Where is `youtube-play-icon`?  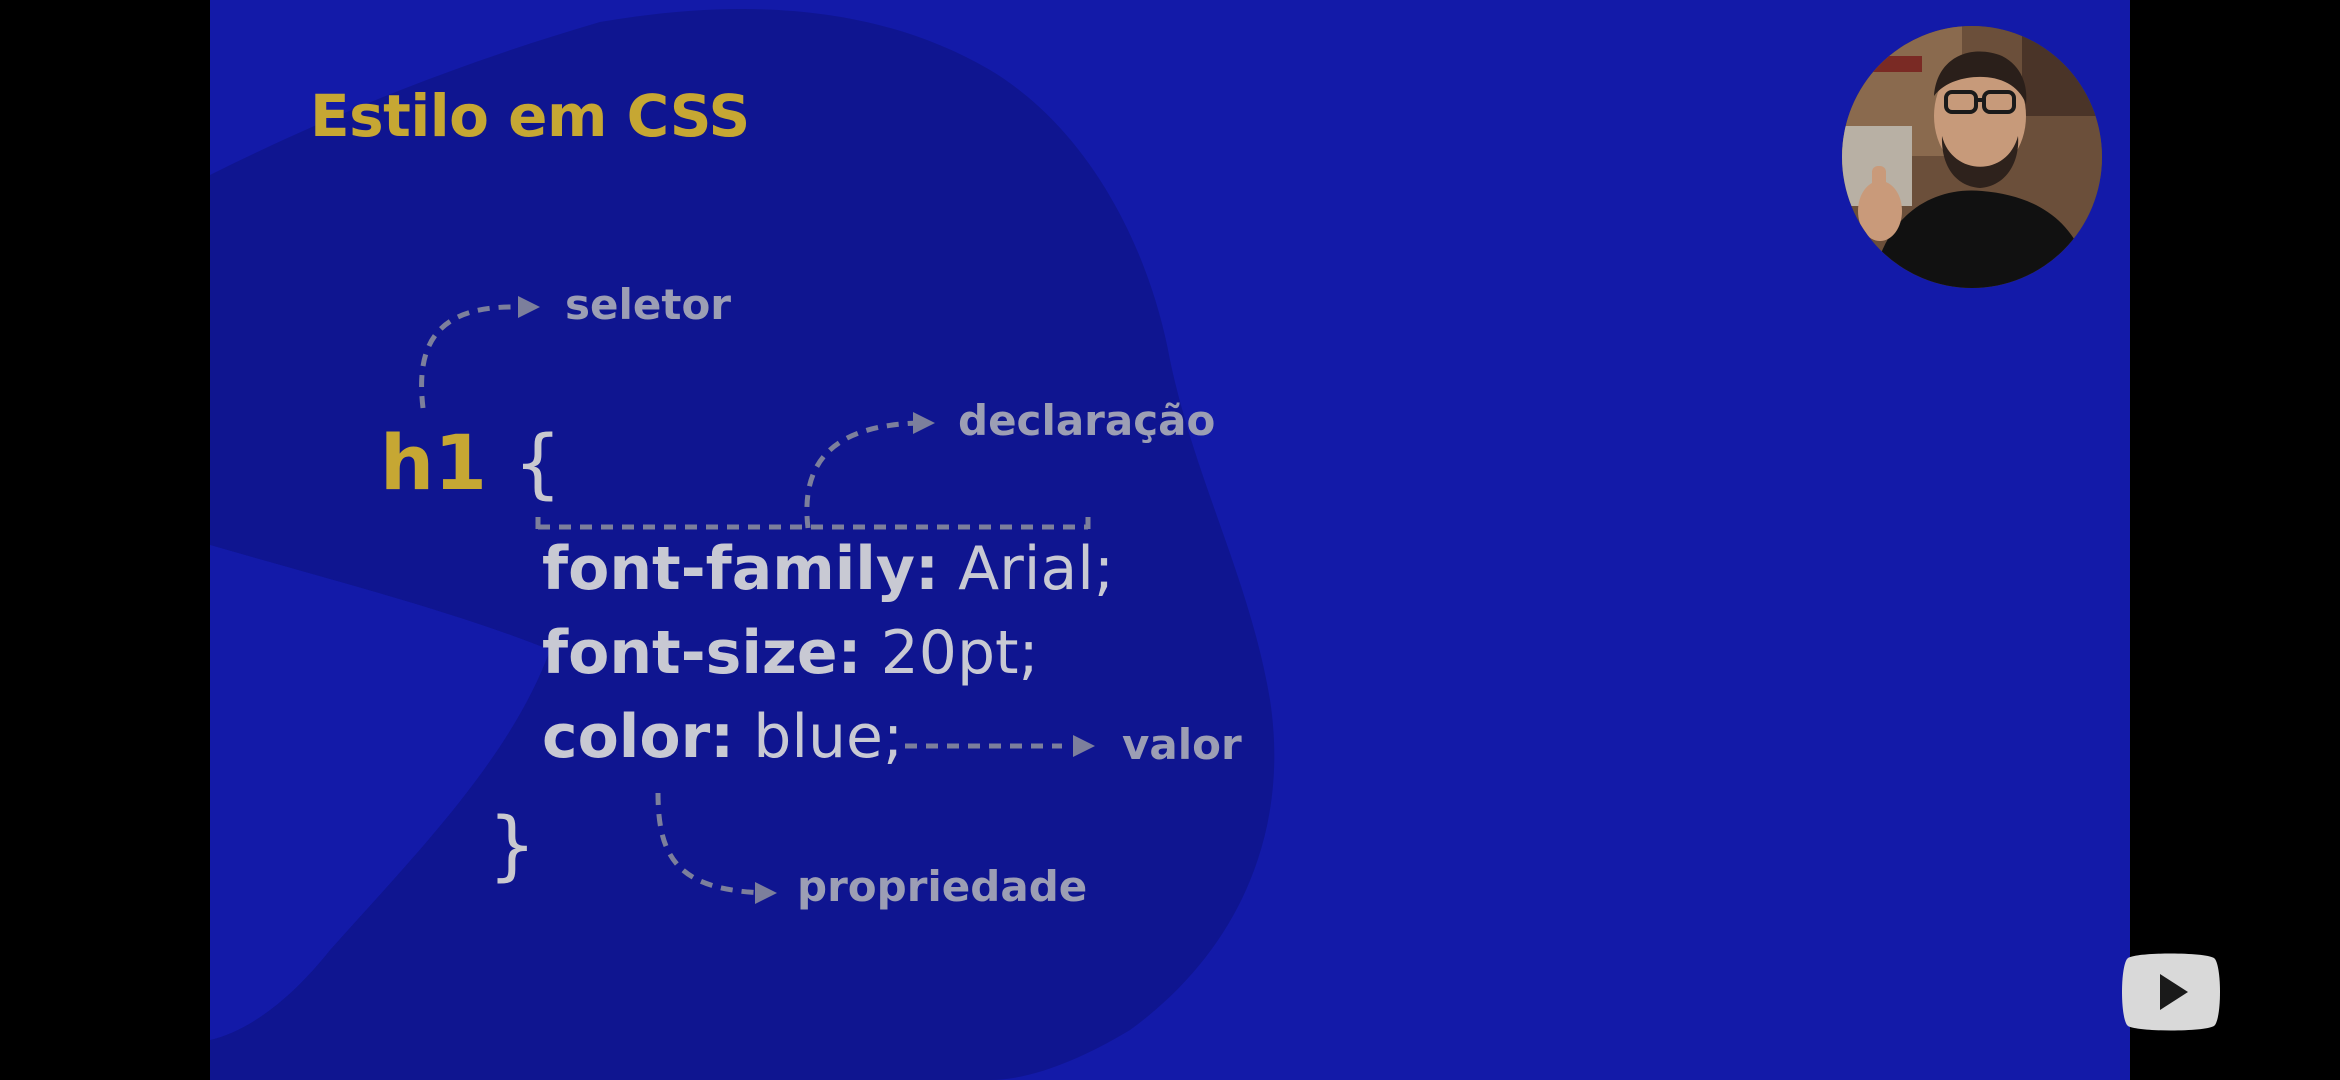 youtube-play-icon is located at coordinates (2171, 992).